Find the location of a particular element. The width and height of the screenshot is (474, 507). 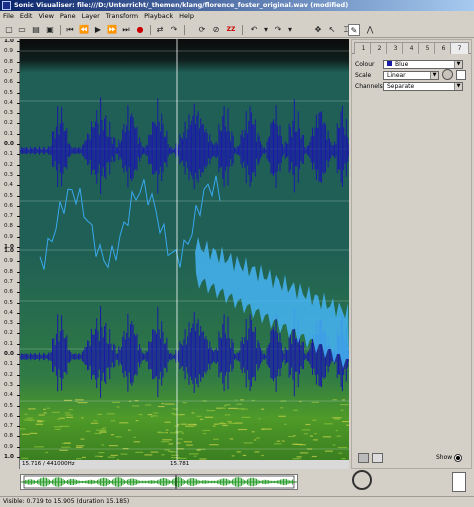

menu-pane: Pane is located at coordinates (68, 16).